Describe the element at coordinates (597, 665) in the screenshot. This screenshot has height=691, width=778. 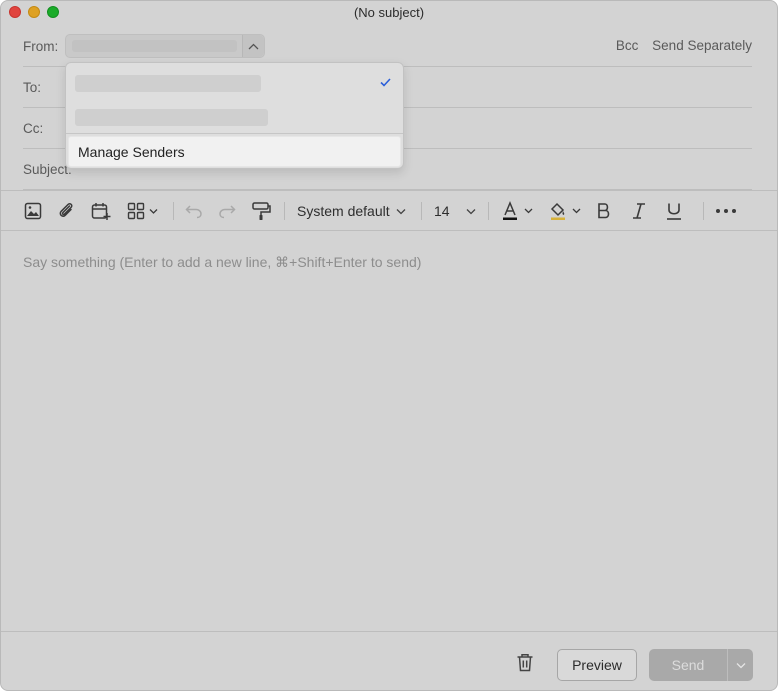
I see `preview-button: Preview` at that location.